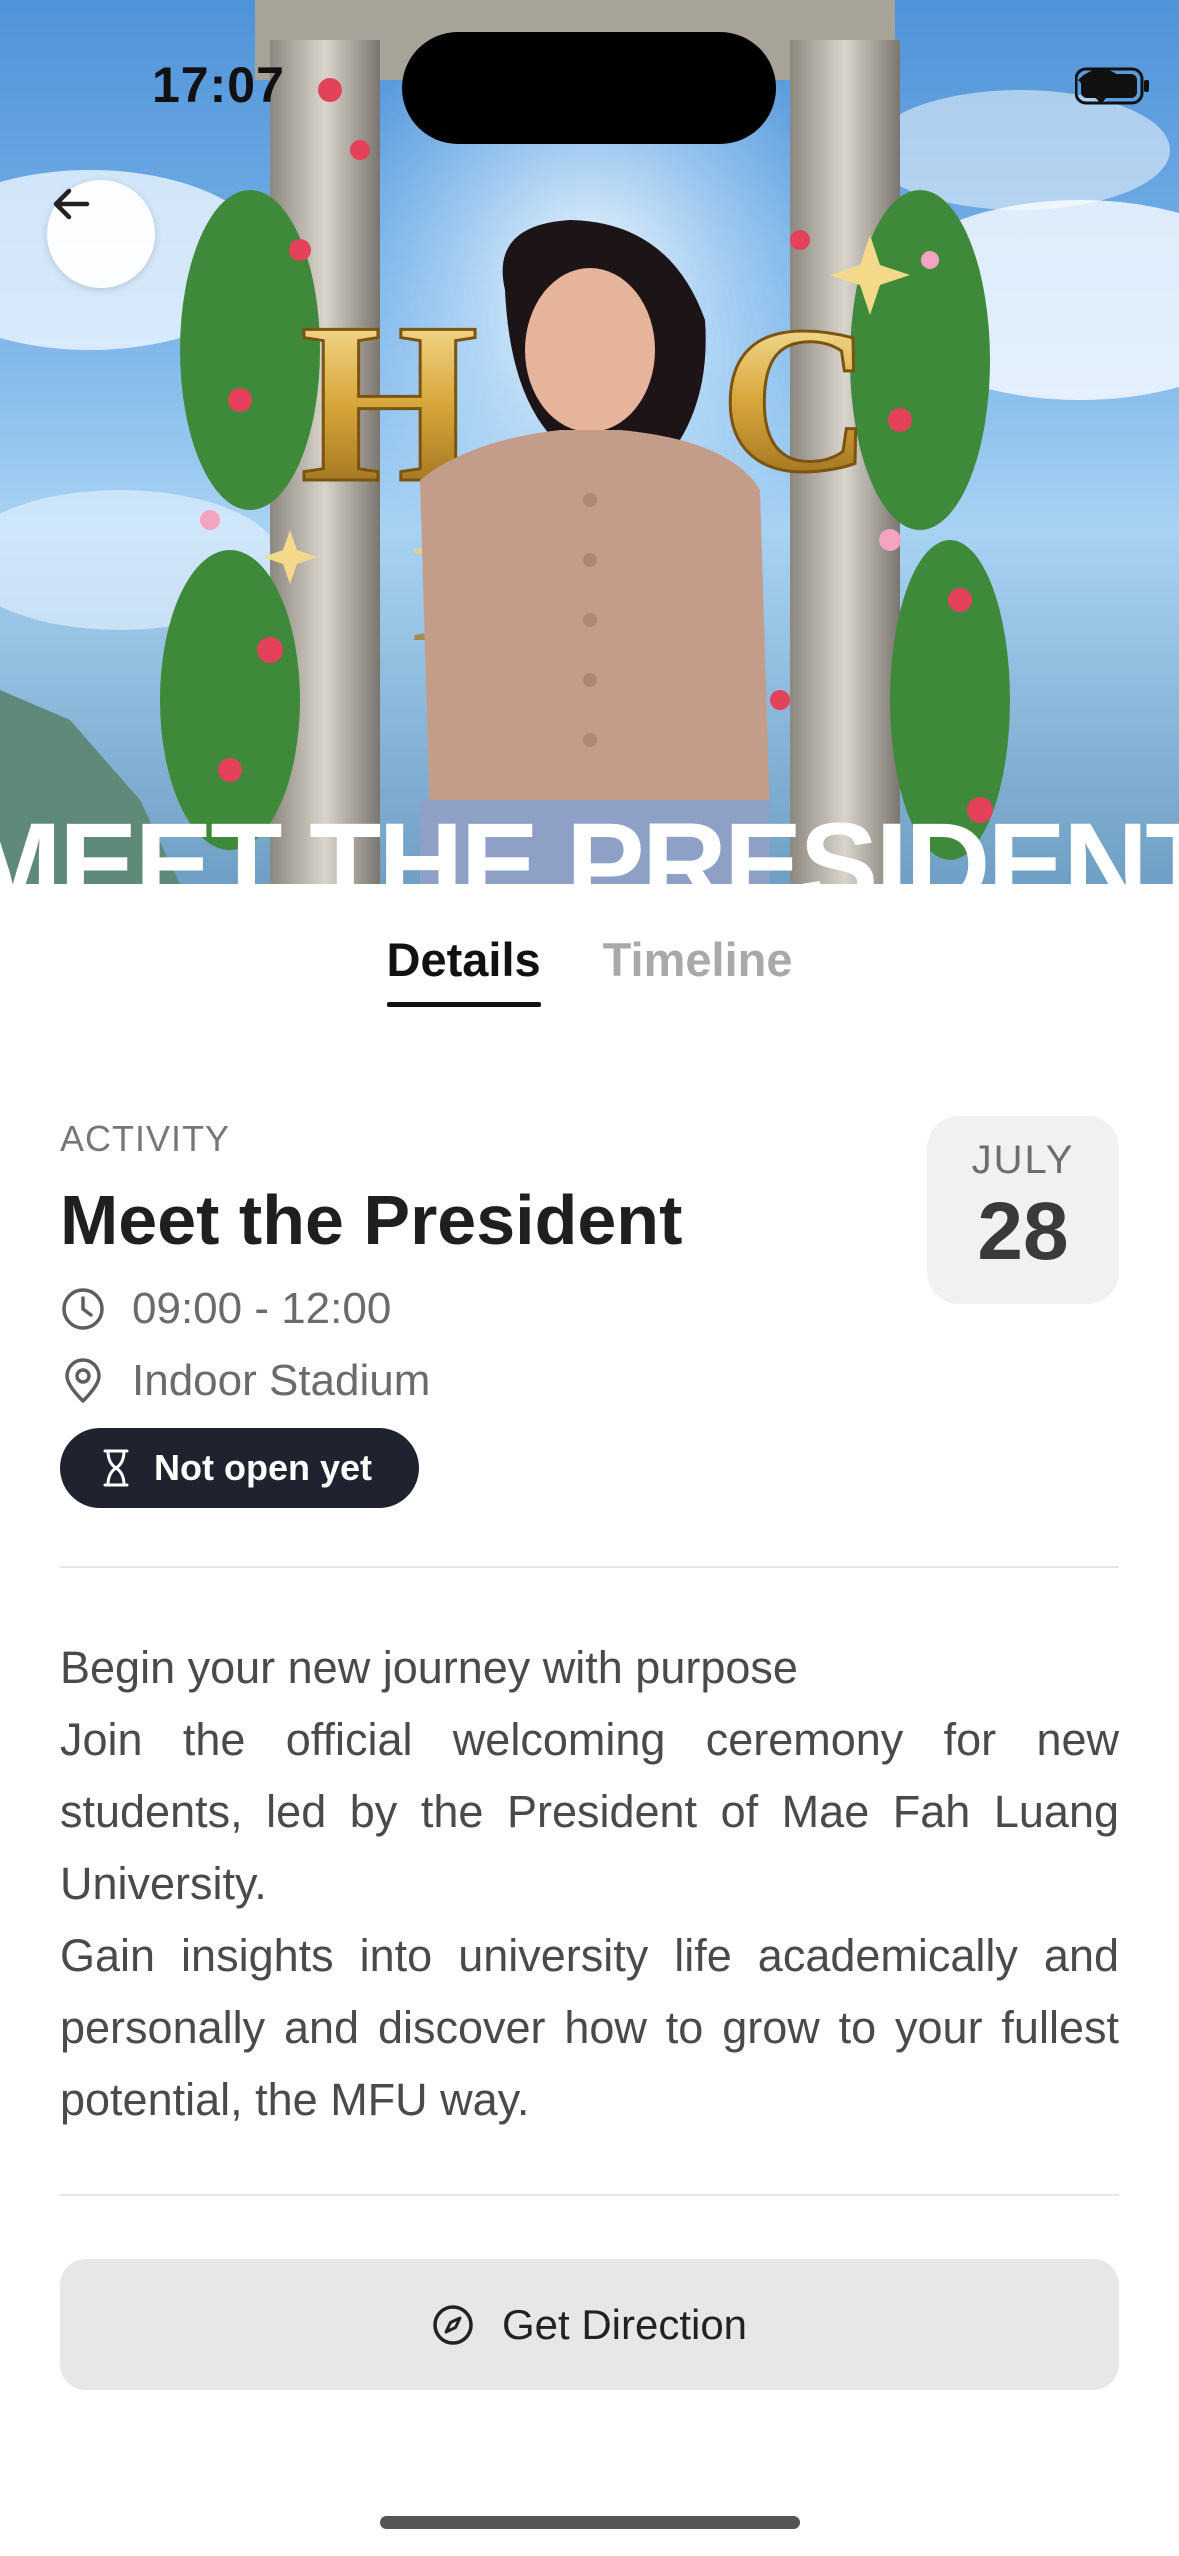 This screenshot has width=1179, height=2556. What do you see at coordinates (83, 1309) in the screenshot?
I see `clock-icon` at bounding box center [83, 1309].